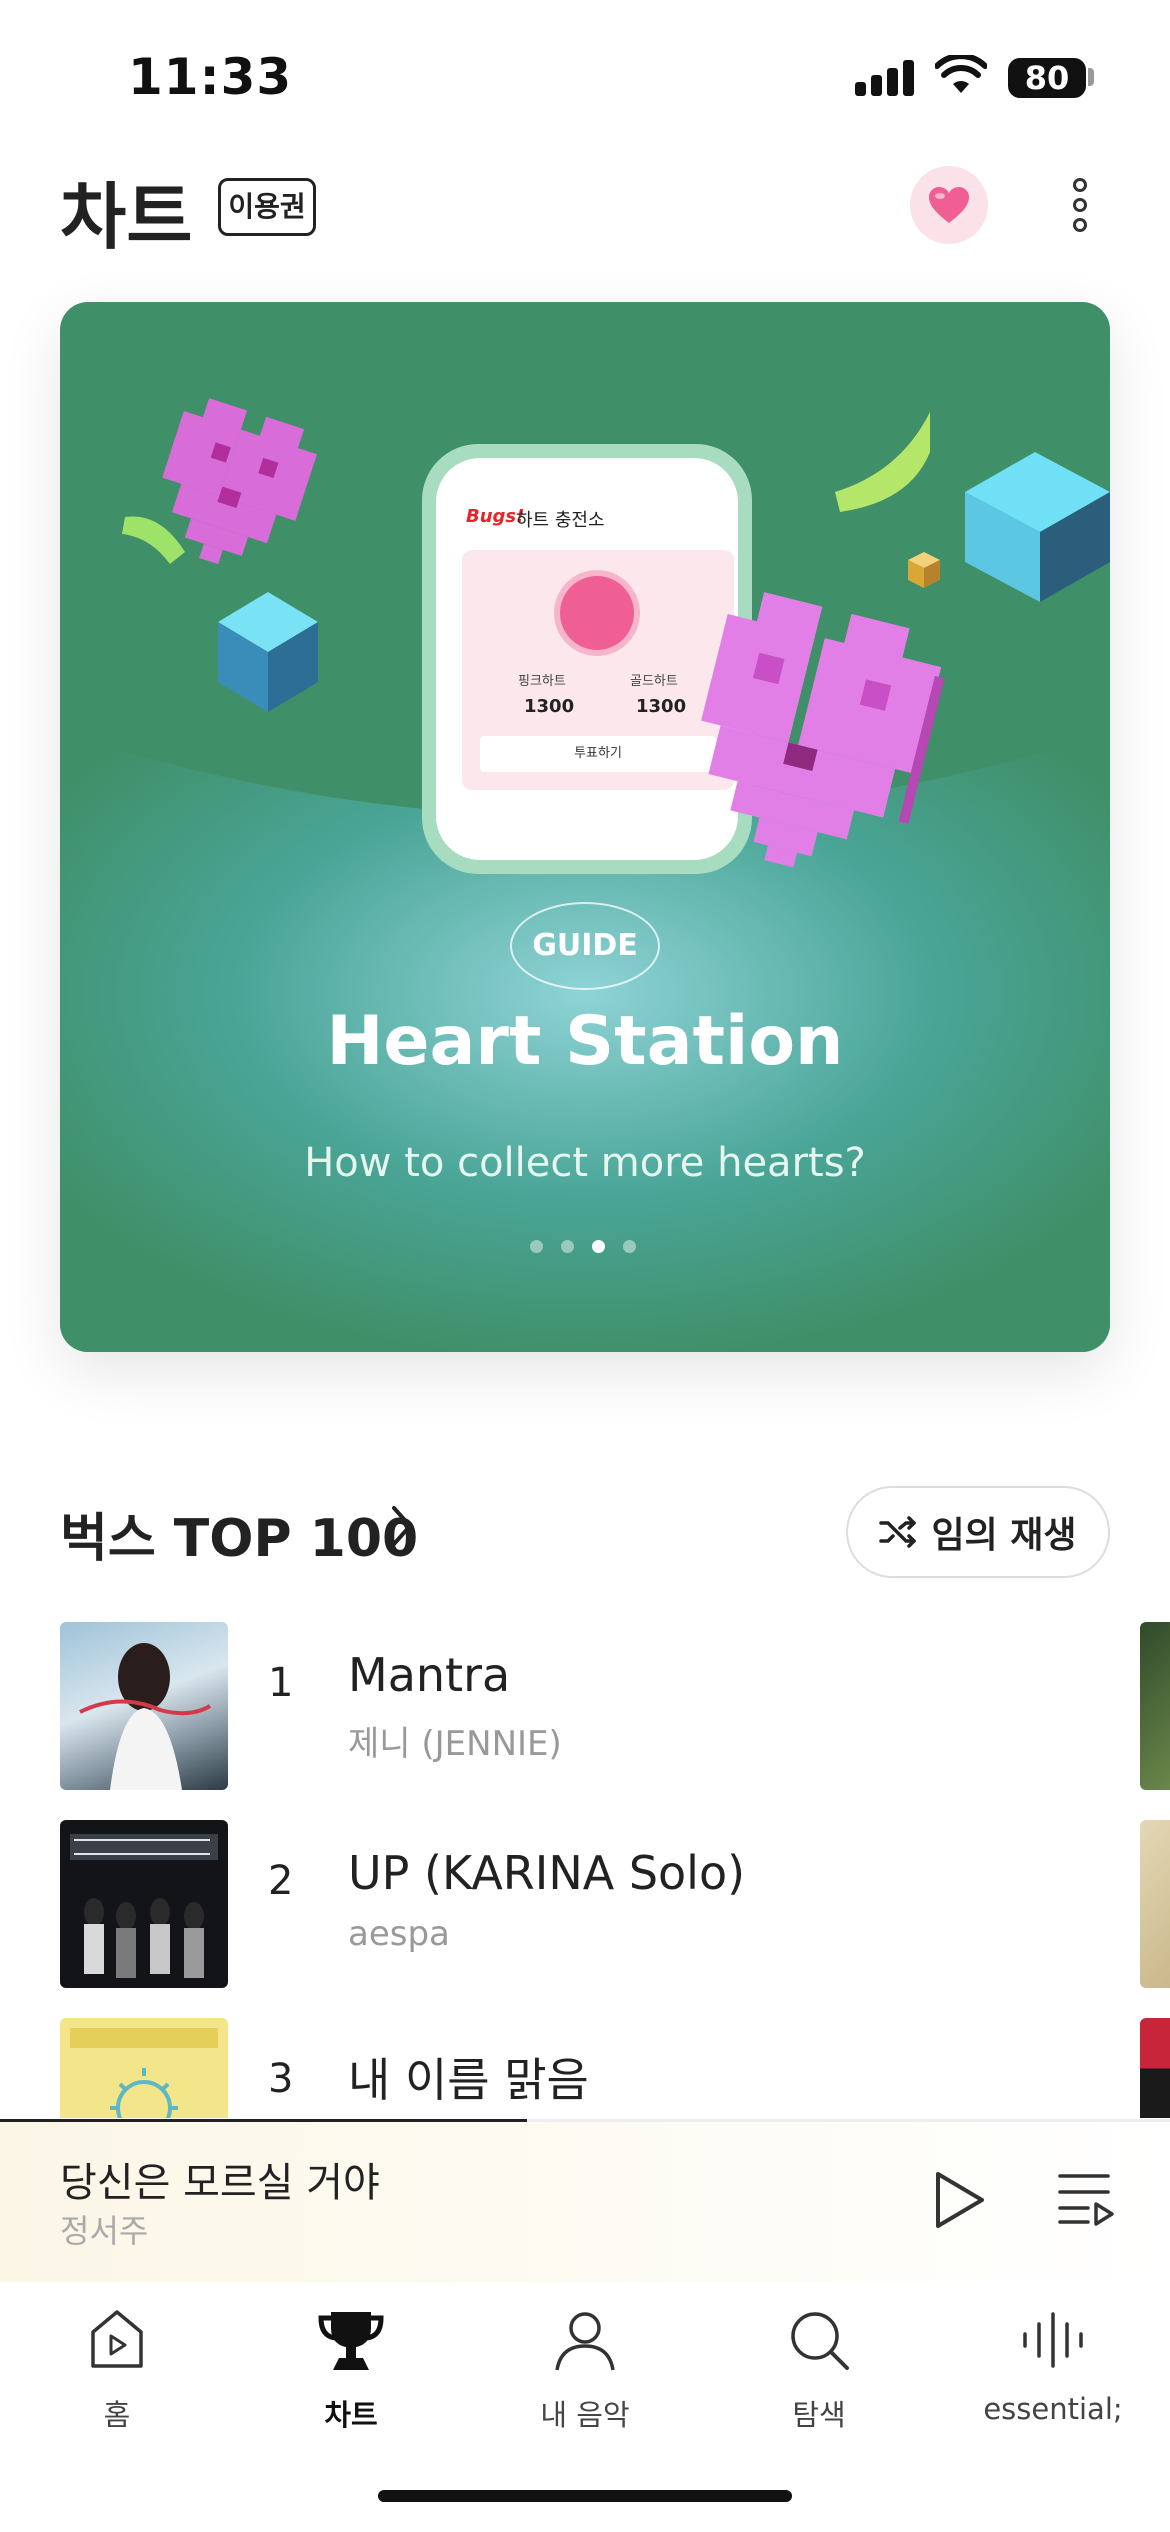 This screenshot has height=2532, width=1170. Describe the element at coordinates (542, 681) in the screenshot. I see `pink-heart-label: 핑크하트` at that location.